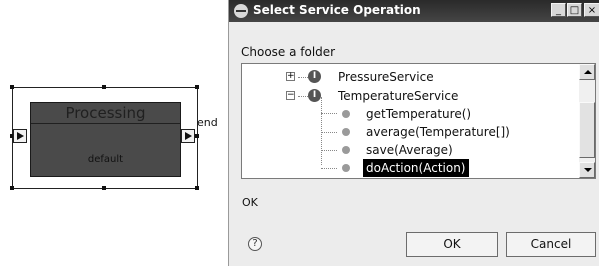 The width and height of the screenshot is (599, 266). What do you see at coordinates (241, 11) in the screenshot?
I see `dialog-app-icon` at bounding box center [241, 11].